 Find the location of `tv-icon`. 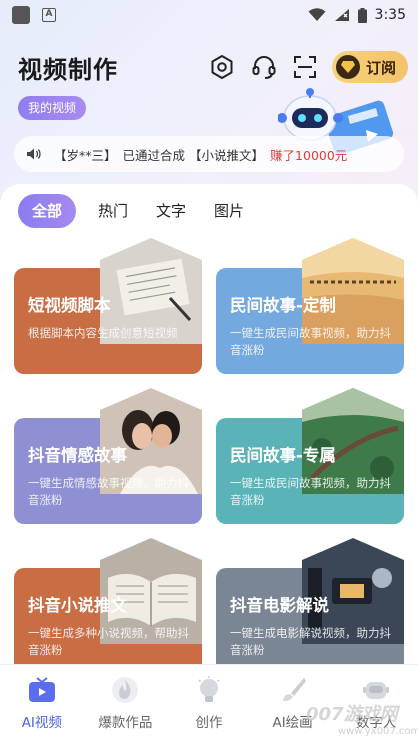

tv-icon is located at coordinates (41, 689).